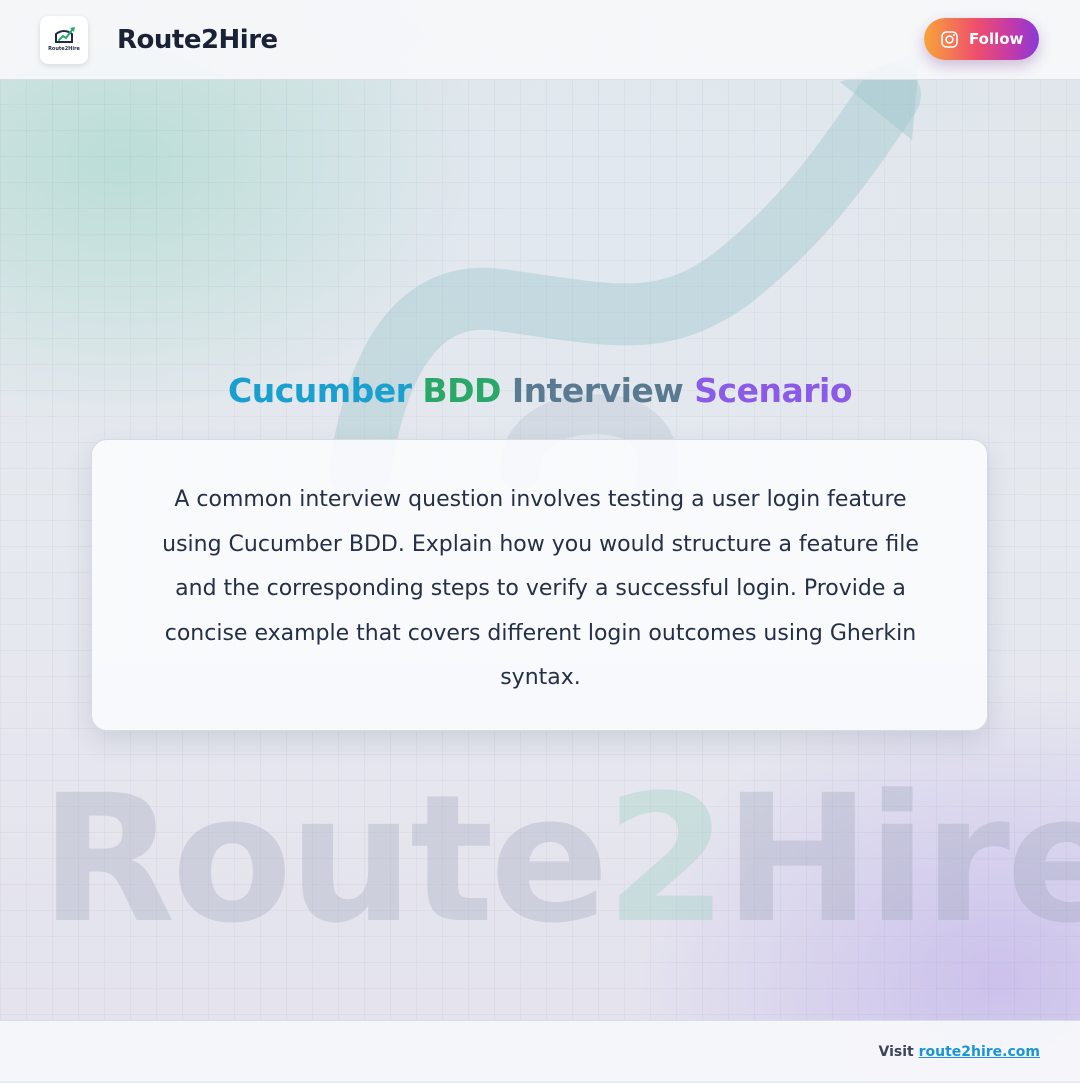 The height and width of the screenshot is (1083, 1080). I want to click on title-word-interview: Interview, so click(597, 390).